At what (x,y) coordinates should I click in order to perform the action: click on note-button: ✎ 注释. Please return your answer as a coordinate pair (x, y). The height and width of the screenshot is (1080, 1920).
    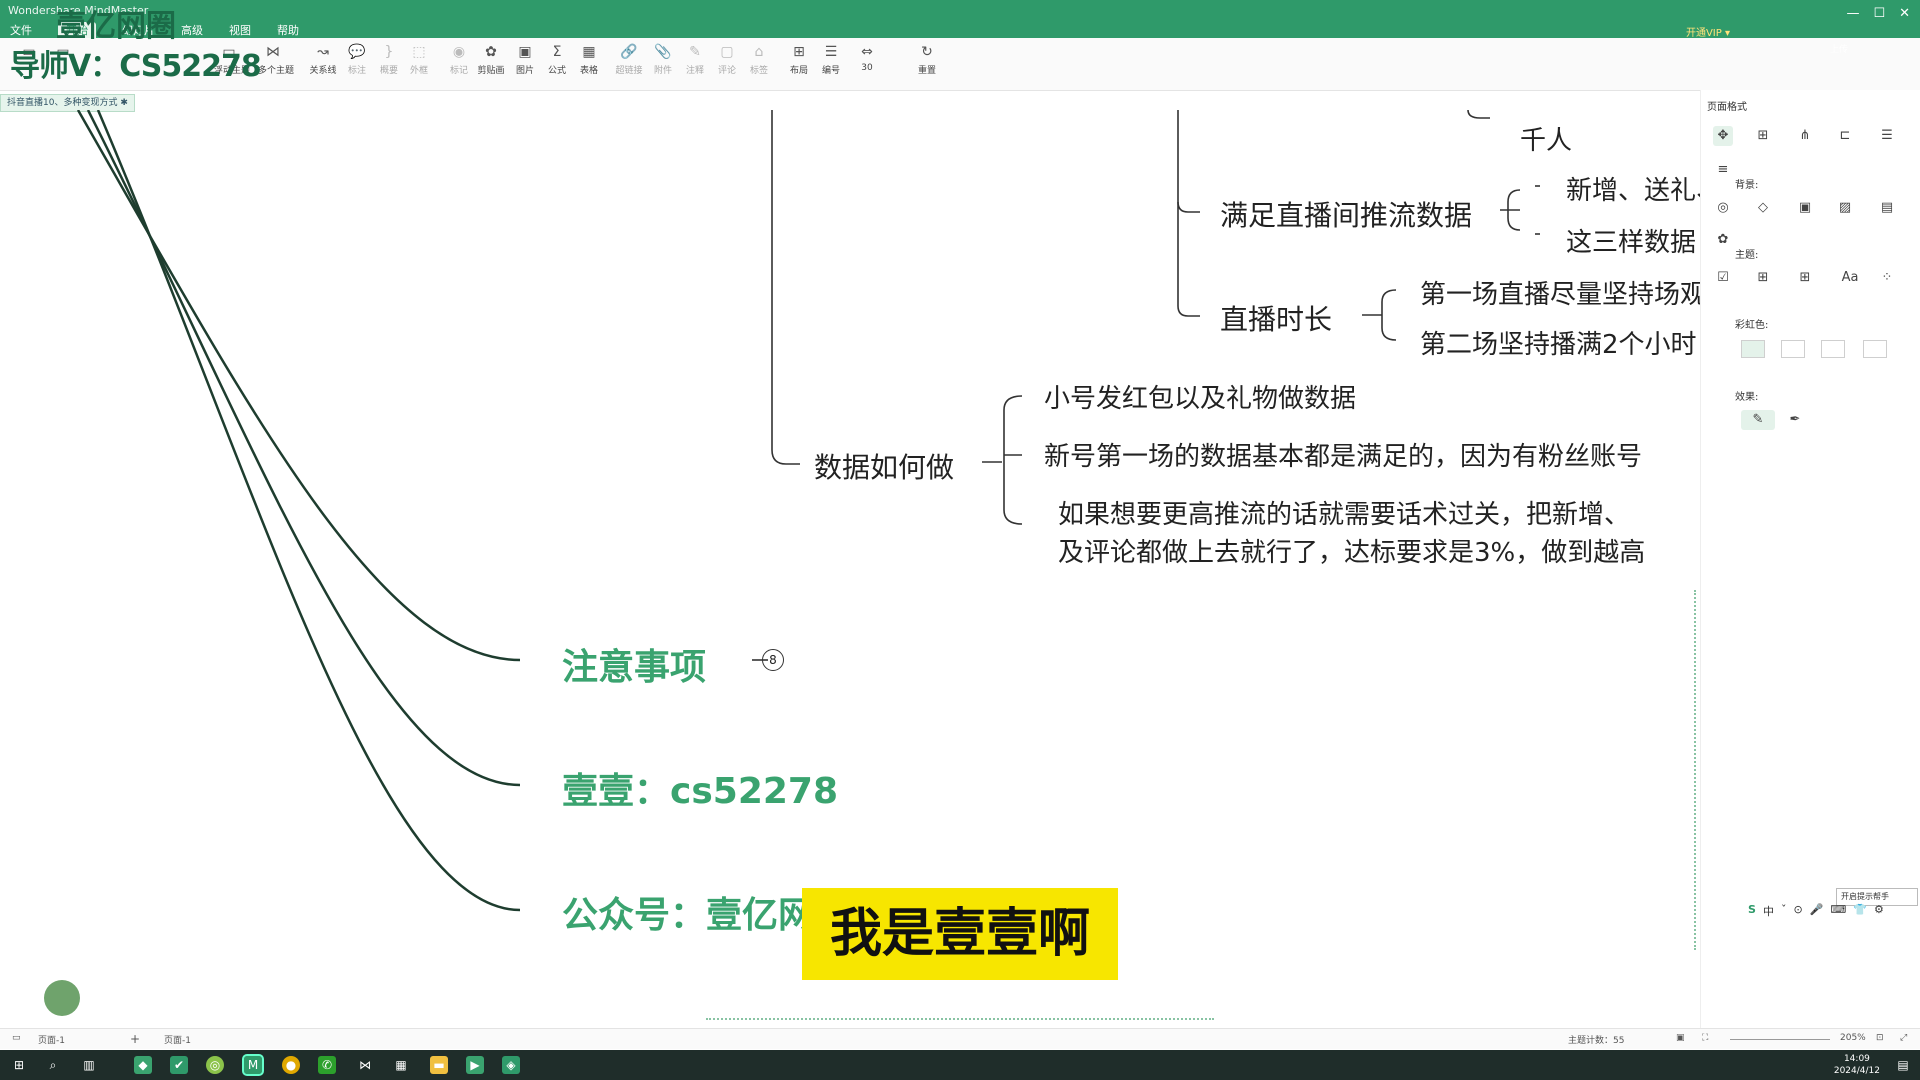
    Looking at the image, I should click on (695, 60).